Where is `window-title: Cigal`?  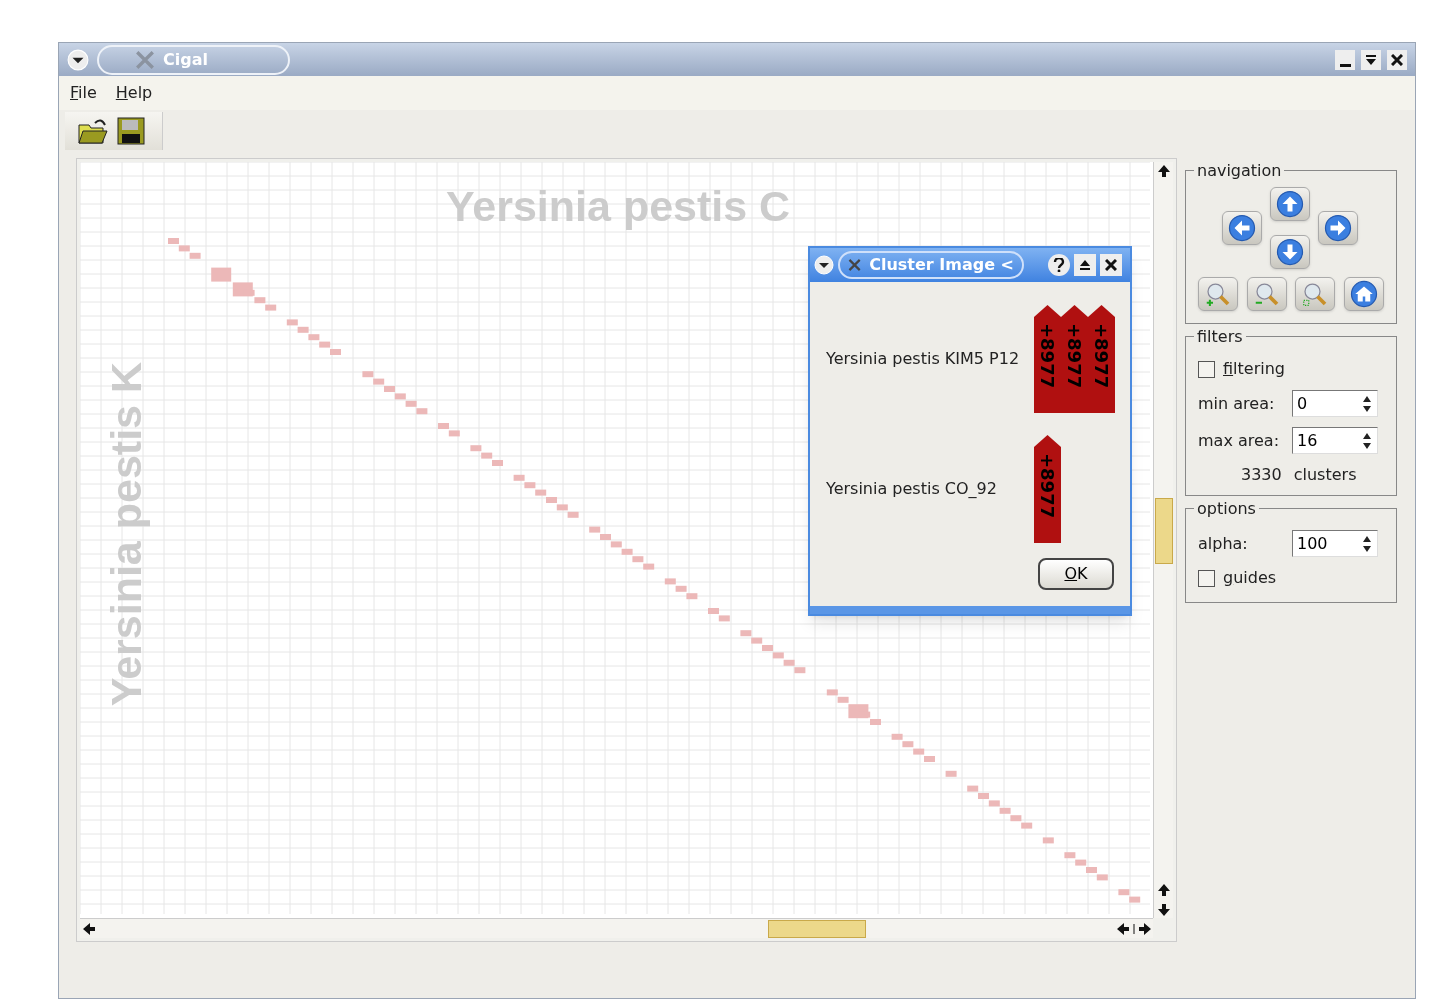 window-title: Cigal is located at coordinates (185, 59).